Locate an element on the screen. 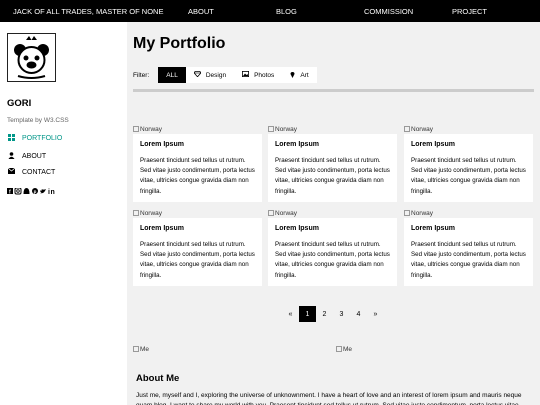  pagination-page-2: 2 is located at coordinates (324, 314).